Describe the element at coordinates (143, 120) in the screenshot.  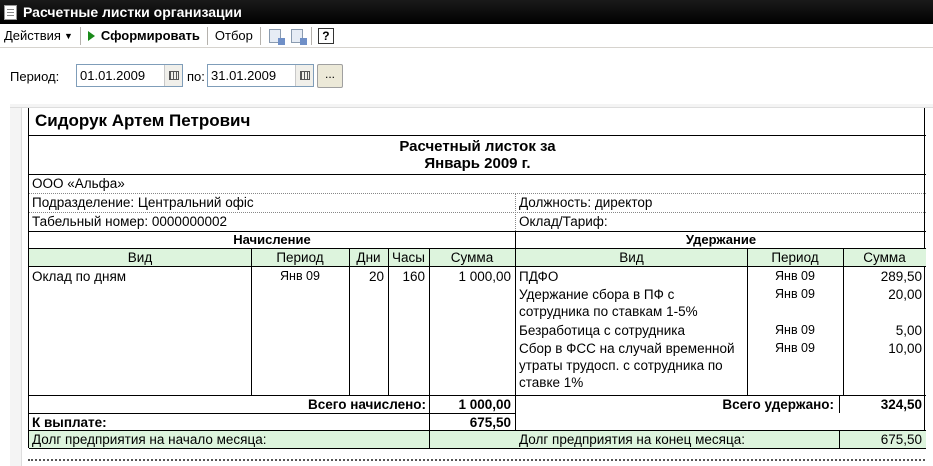
I see `employee-name: Сидорук Артем Петрович` at that location.